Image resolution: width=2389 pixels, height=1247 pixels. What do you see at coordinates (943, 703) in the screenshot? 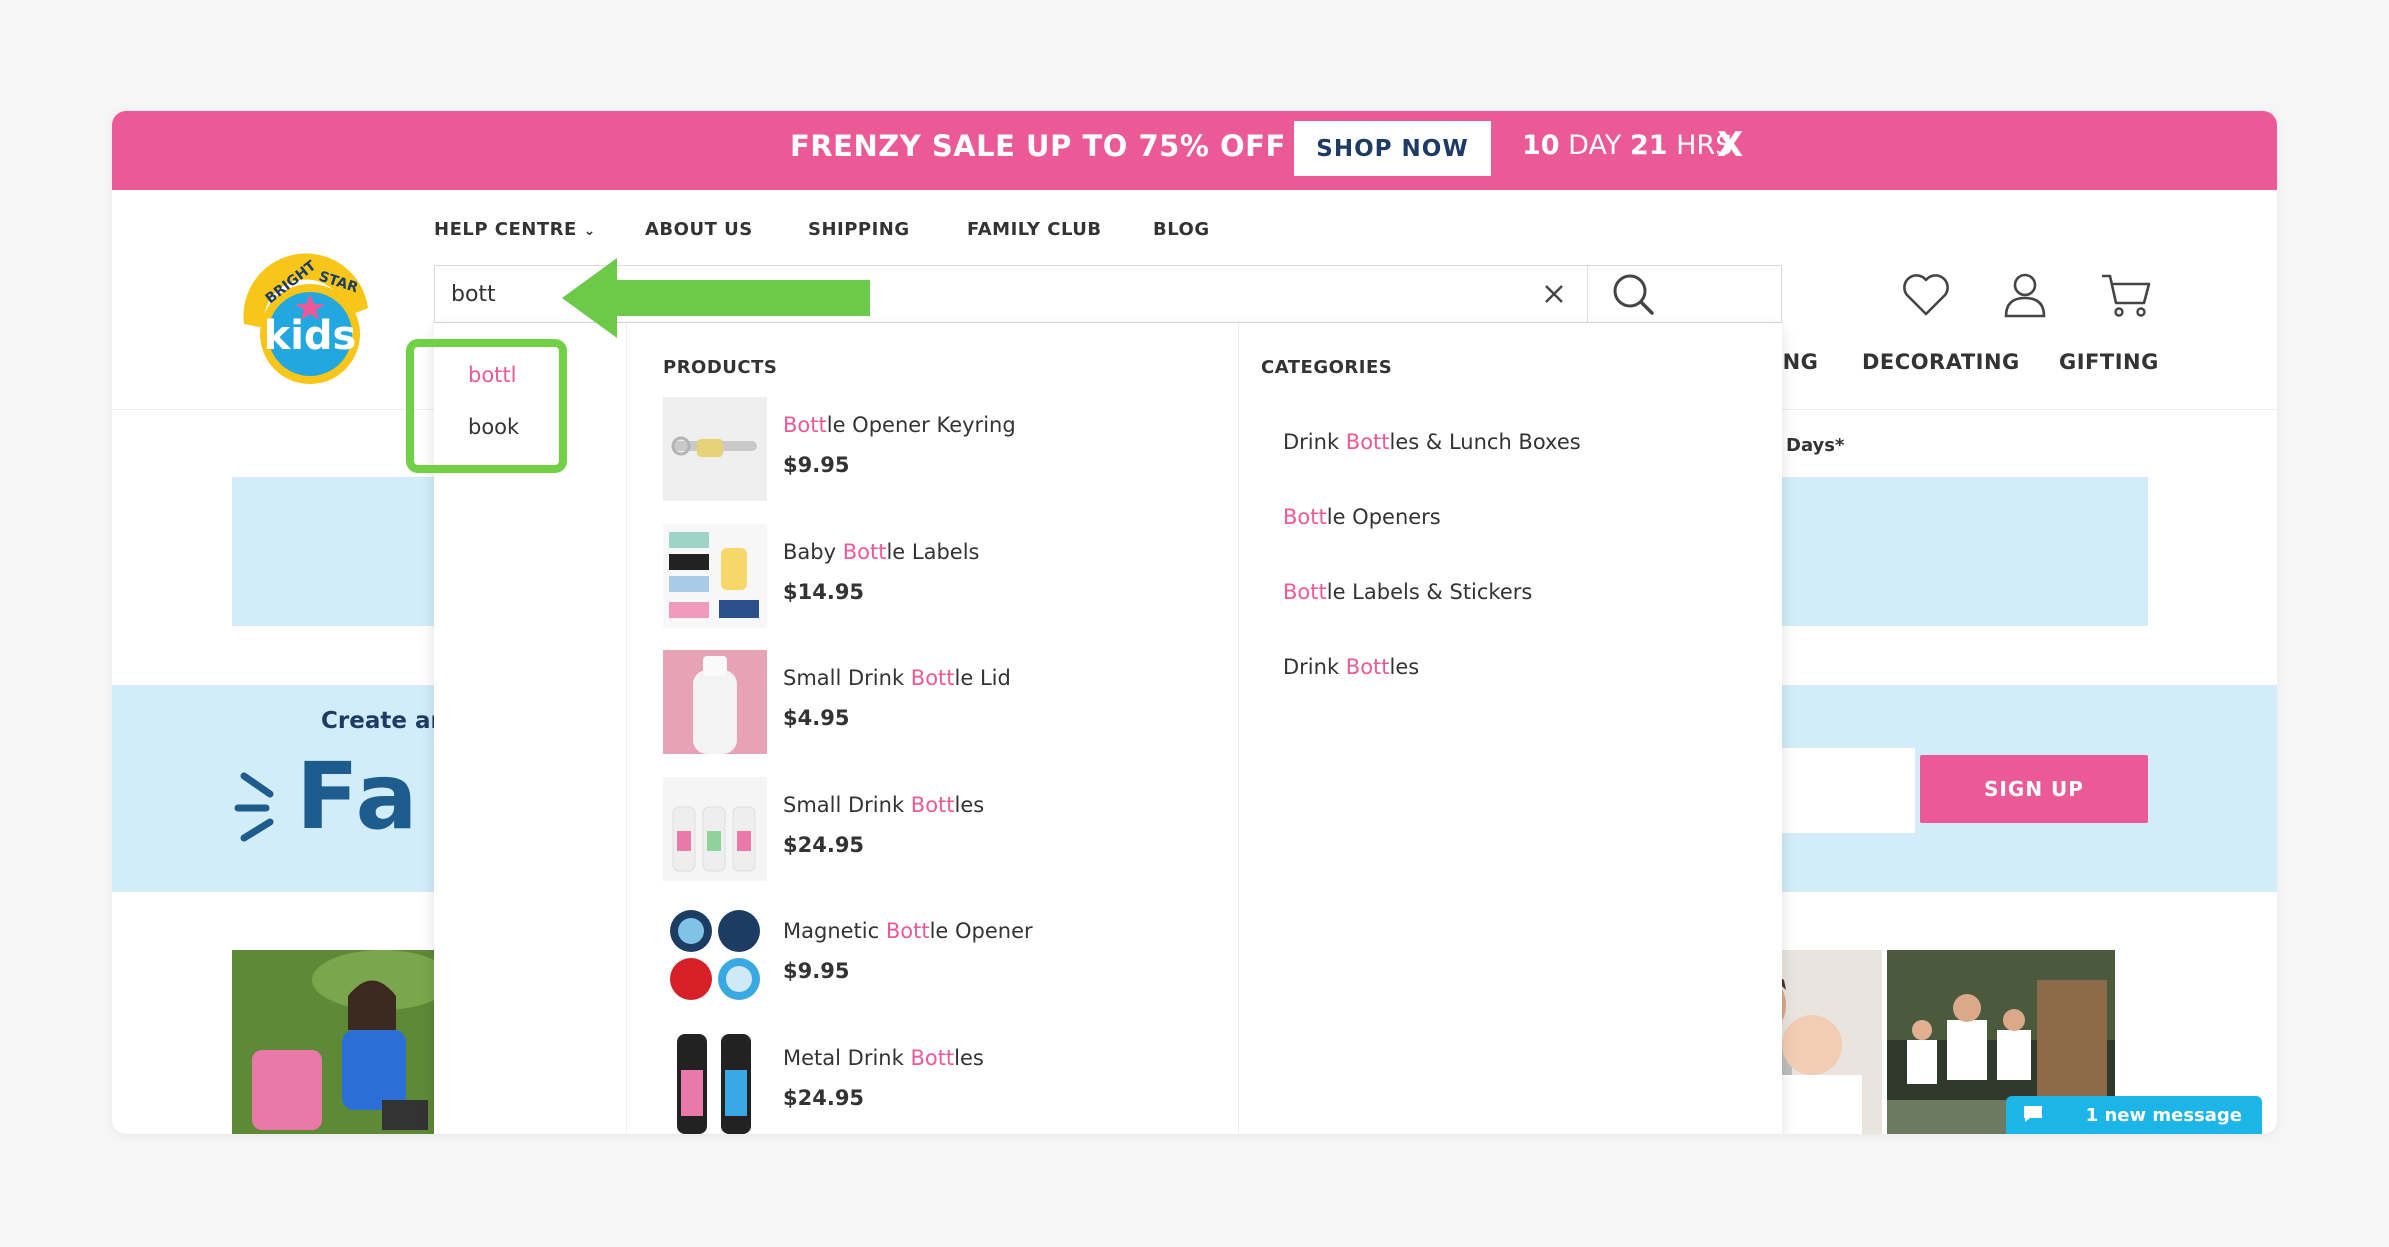
I see `product-item: Small Drink Bottle Lid $4.95` at bounding box center [943, 703].